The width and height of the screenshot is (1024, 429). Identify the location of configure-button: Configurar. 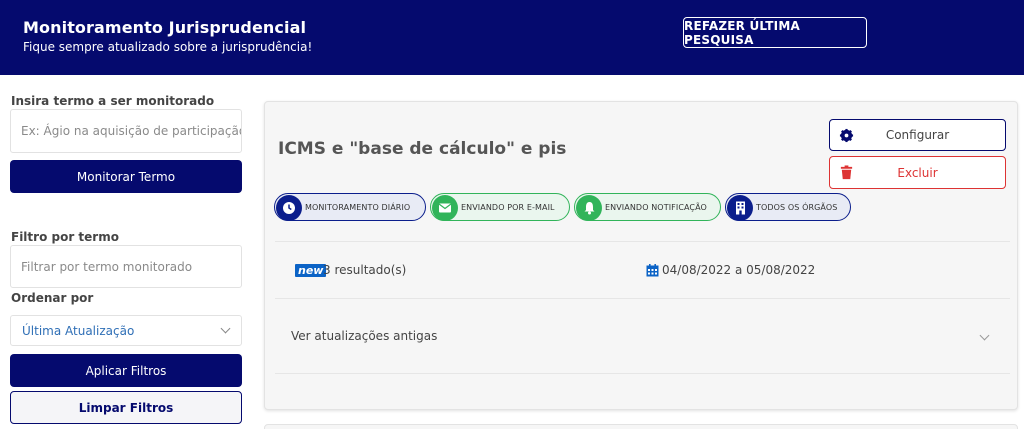
(917, 135).